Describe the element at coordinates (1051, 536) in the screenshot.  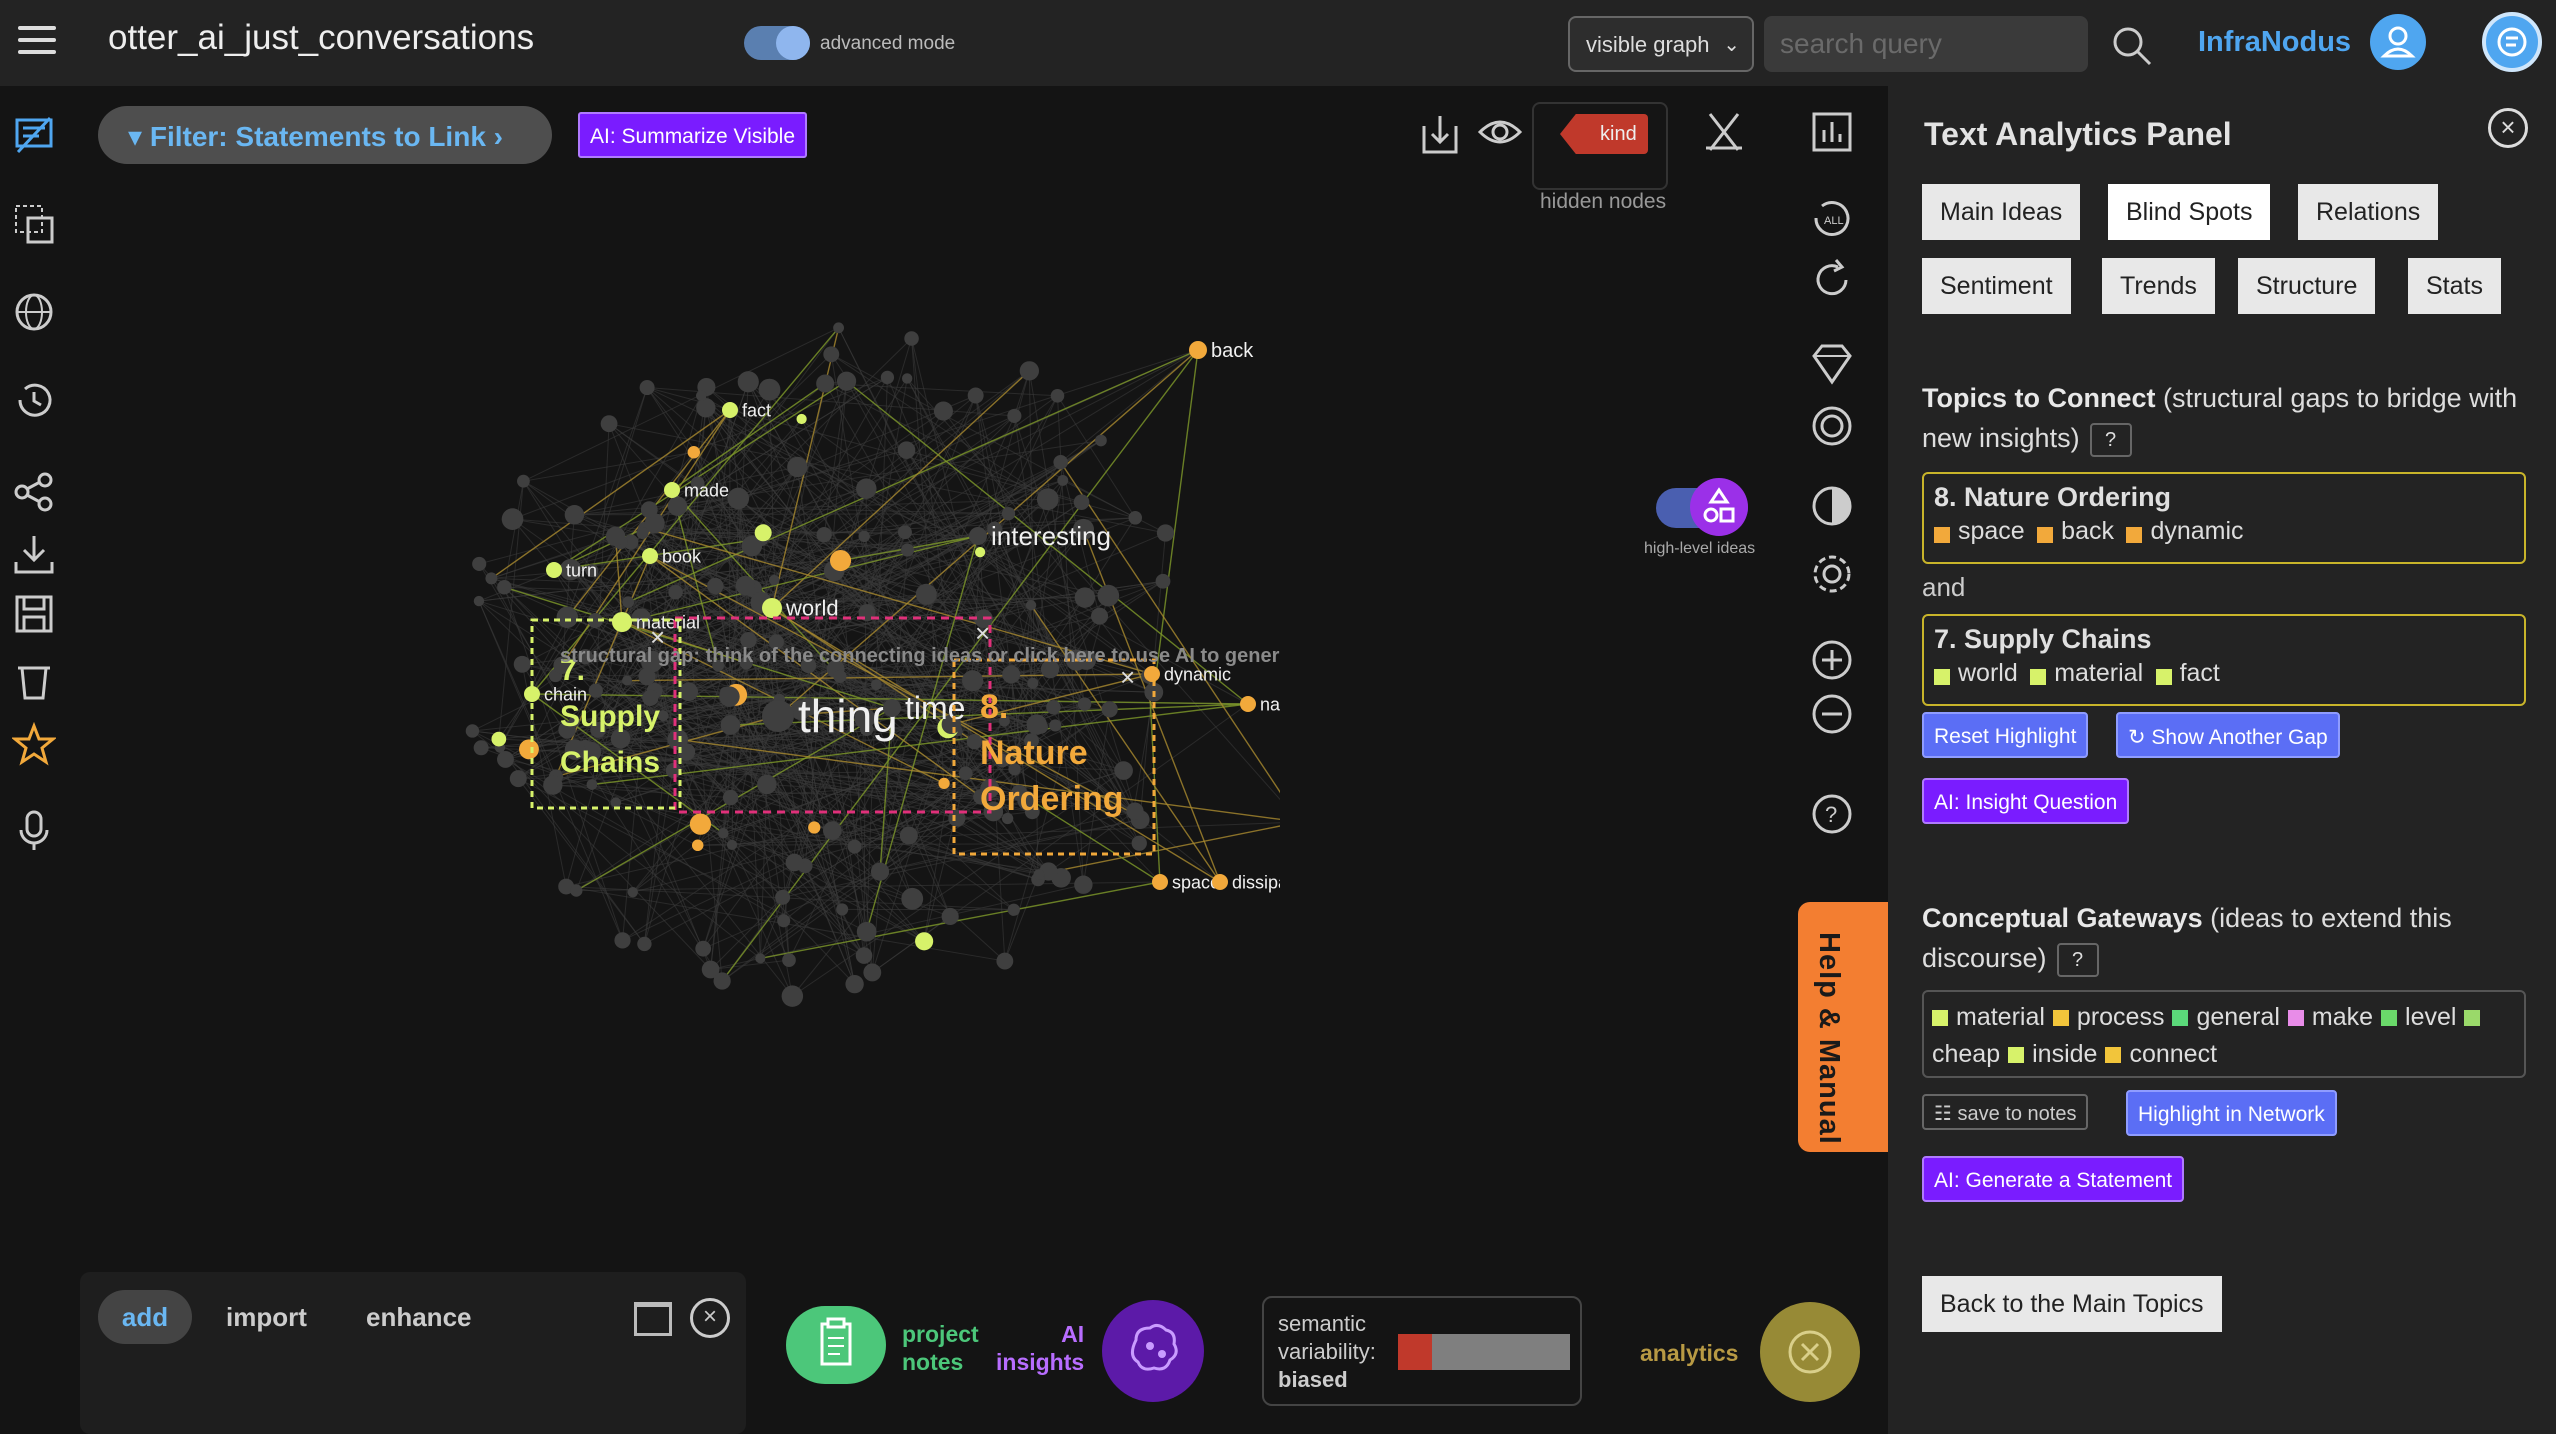
I see `graph-node-label: interesting` at that location.